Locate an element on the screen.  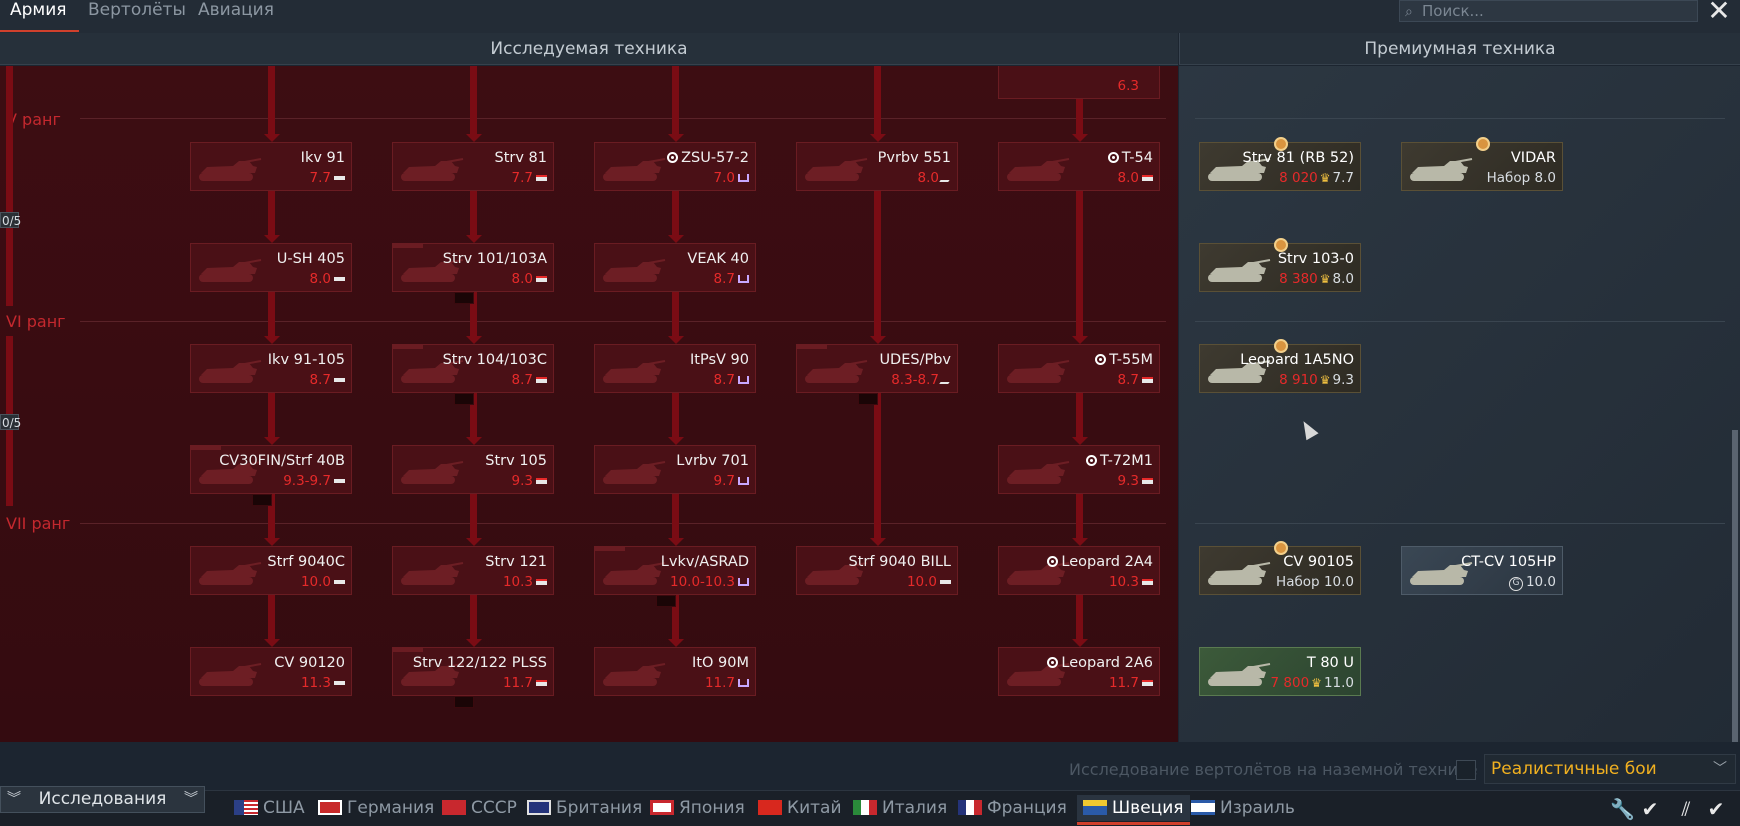
nation-tab: СССР is located at coordinates (479, 808).